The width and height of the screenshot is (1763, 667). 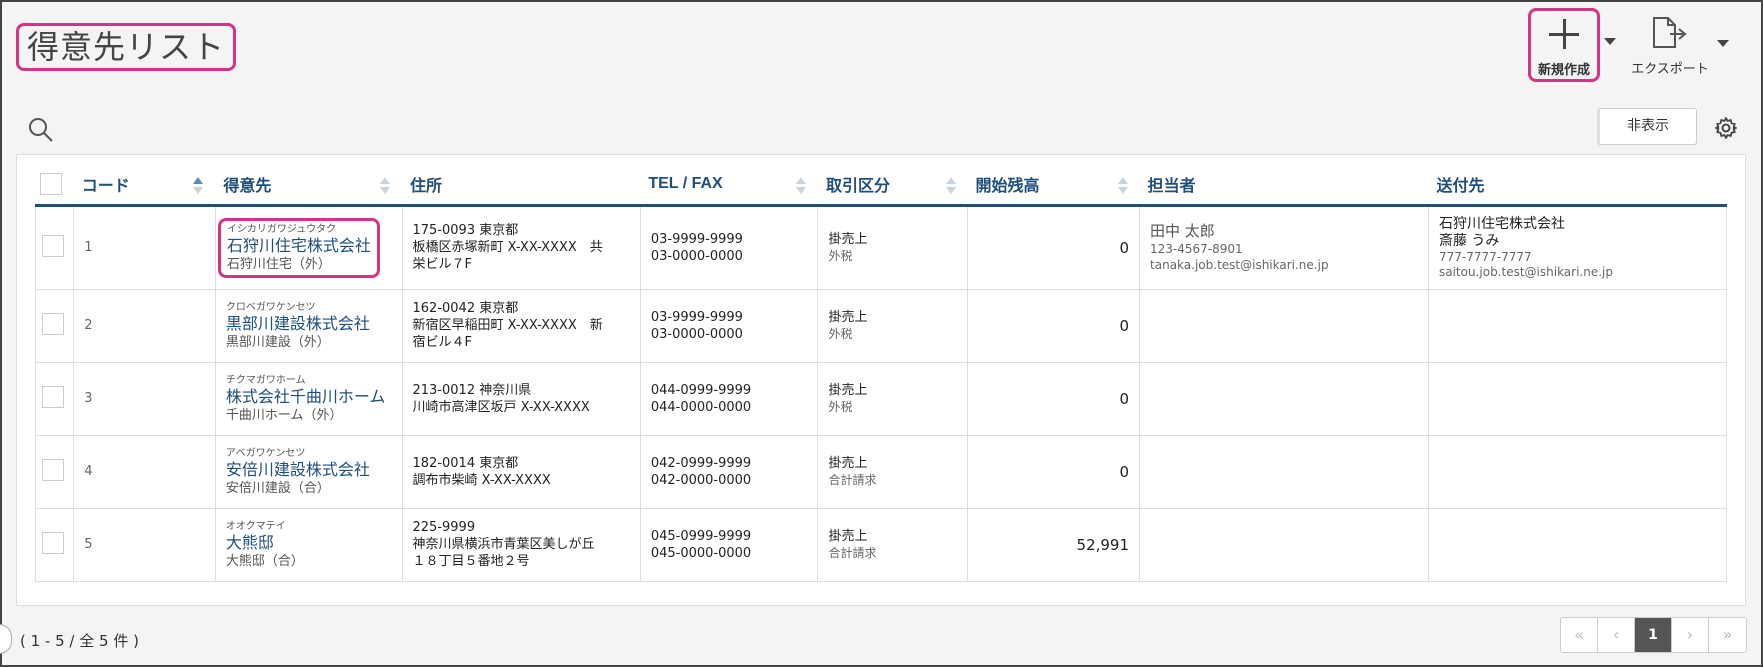 I want to click on row-telfax: 042-0999-9999 042-0000-0000, so click(x=729, y=471).